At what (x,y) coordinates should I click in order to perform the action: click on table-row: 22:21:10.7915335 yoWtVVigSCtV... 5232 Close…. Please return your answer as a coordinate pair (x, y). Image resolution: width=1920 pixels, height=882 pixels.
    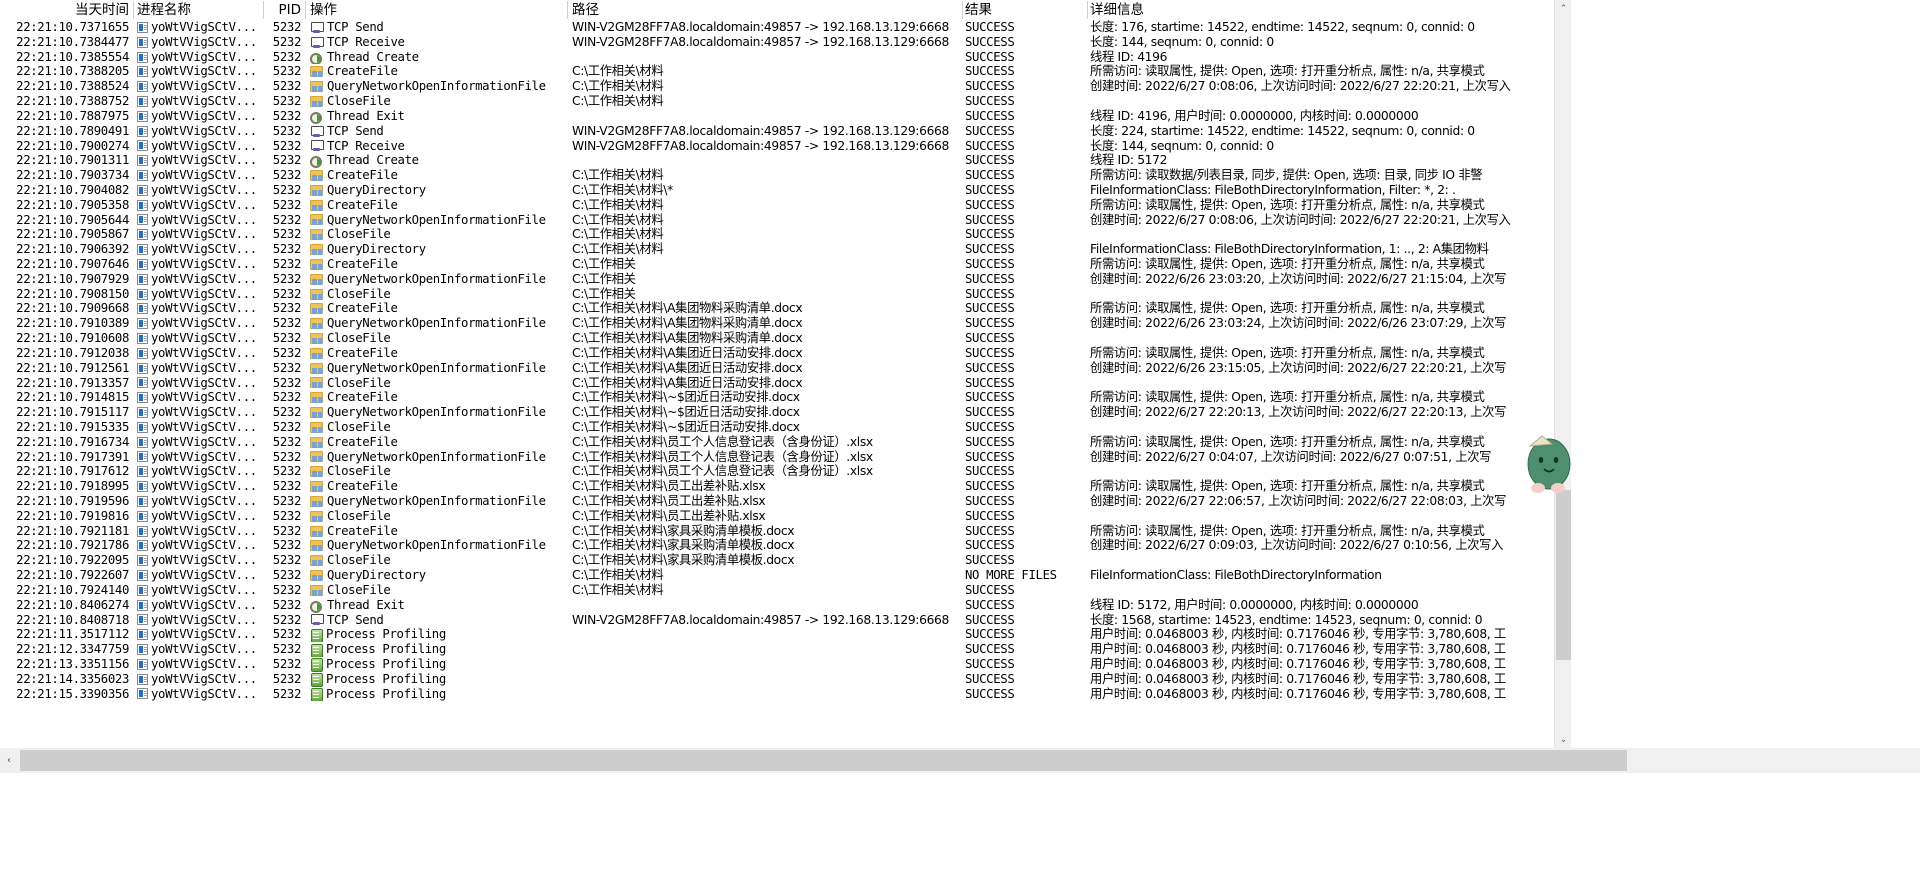
    Looking at the image, I should click on (777, 427).